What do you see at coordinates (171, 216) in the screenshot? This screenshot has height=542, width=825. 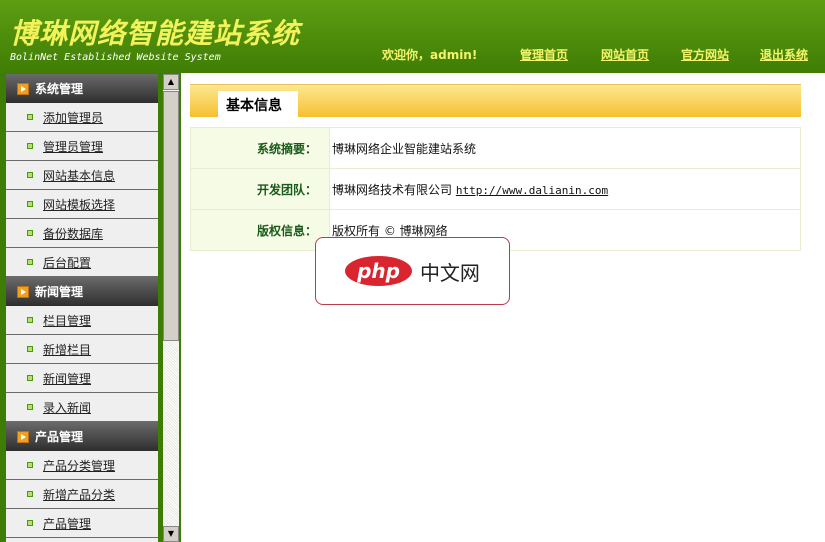 I see `scroll-thumb` at bounding box center [171, 216].